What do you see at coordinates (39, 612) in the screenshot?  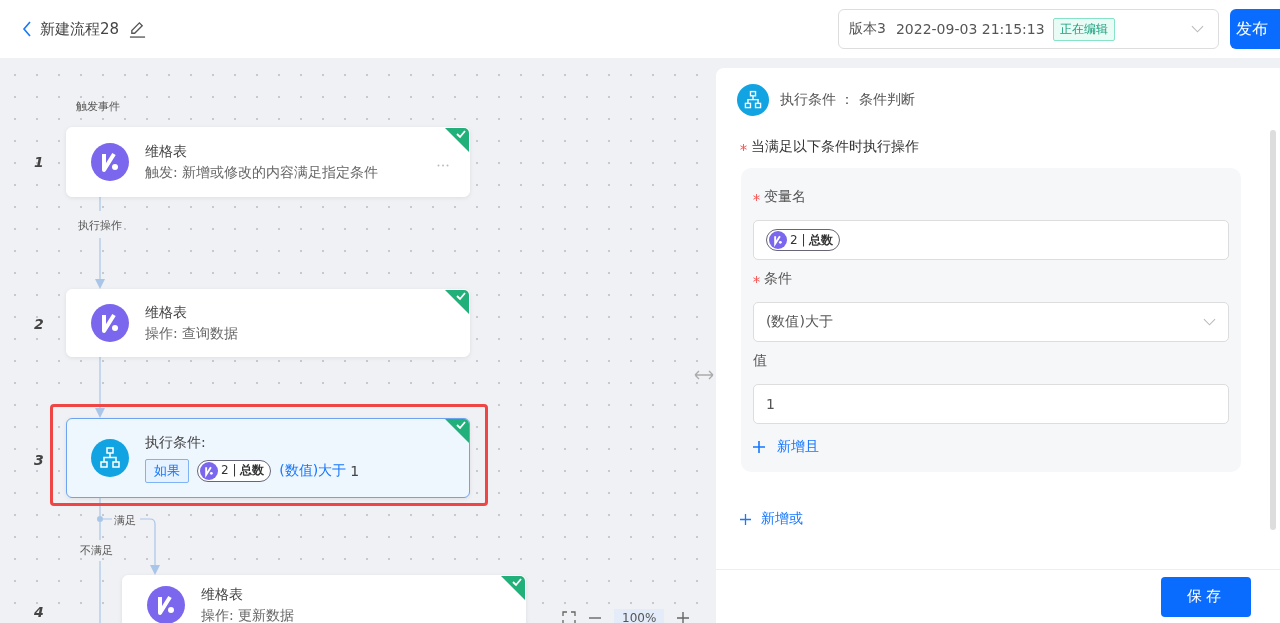 I see `step-number: 4` at bounding box center [39, 612].